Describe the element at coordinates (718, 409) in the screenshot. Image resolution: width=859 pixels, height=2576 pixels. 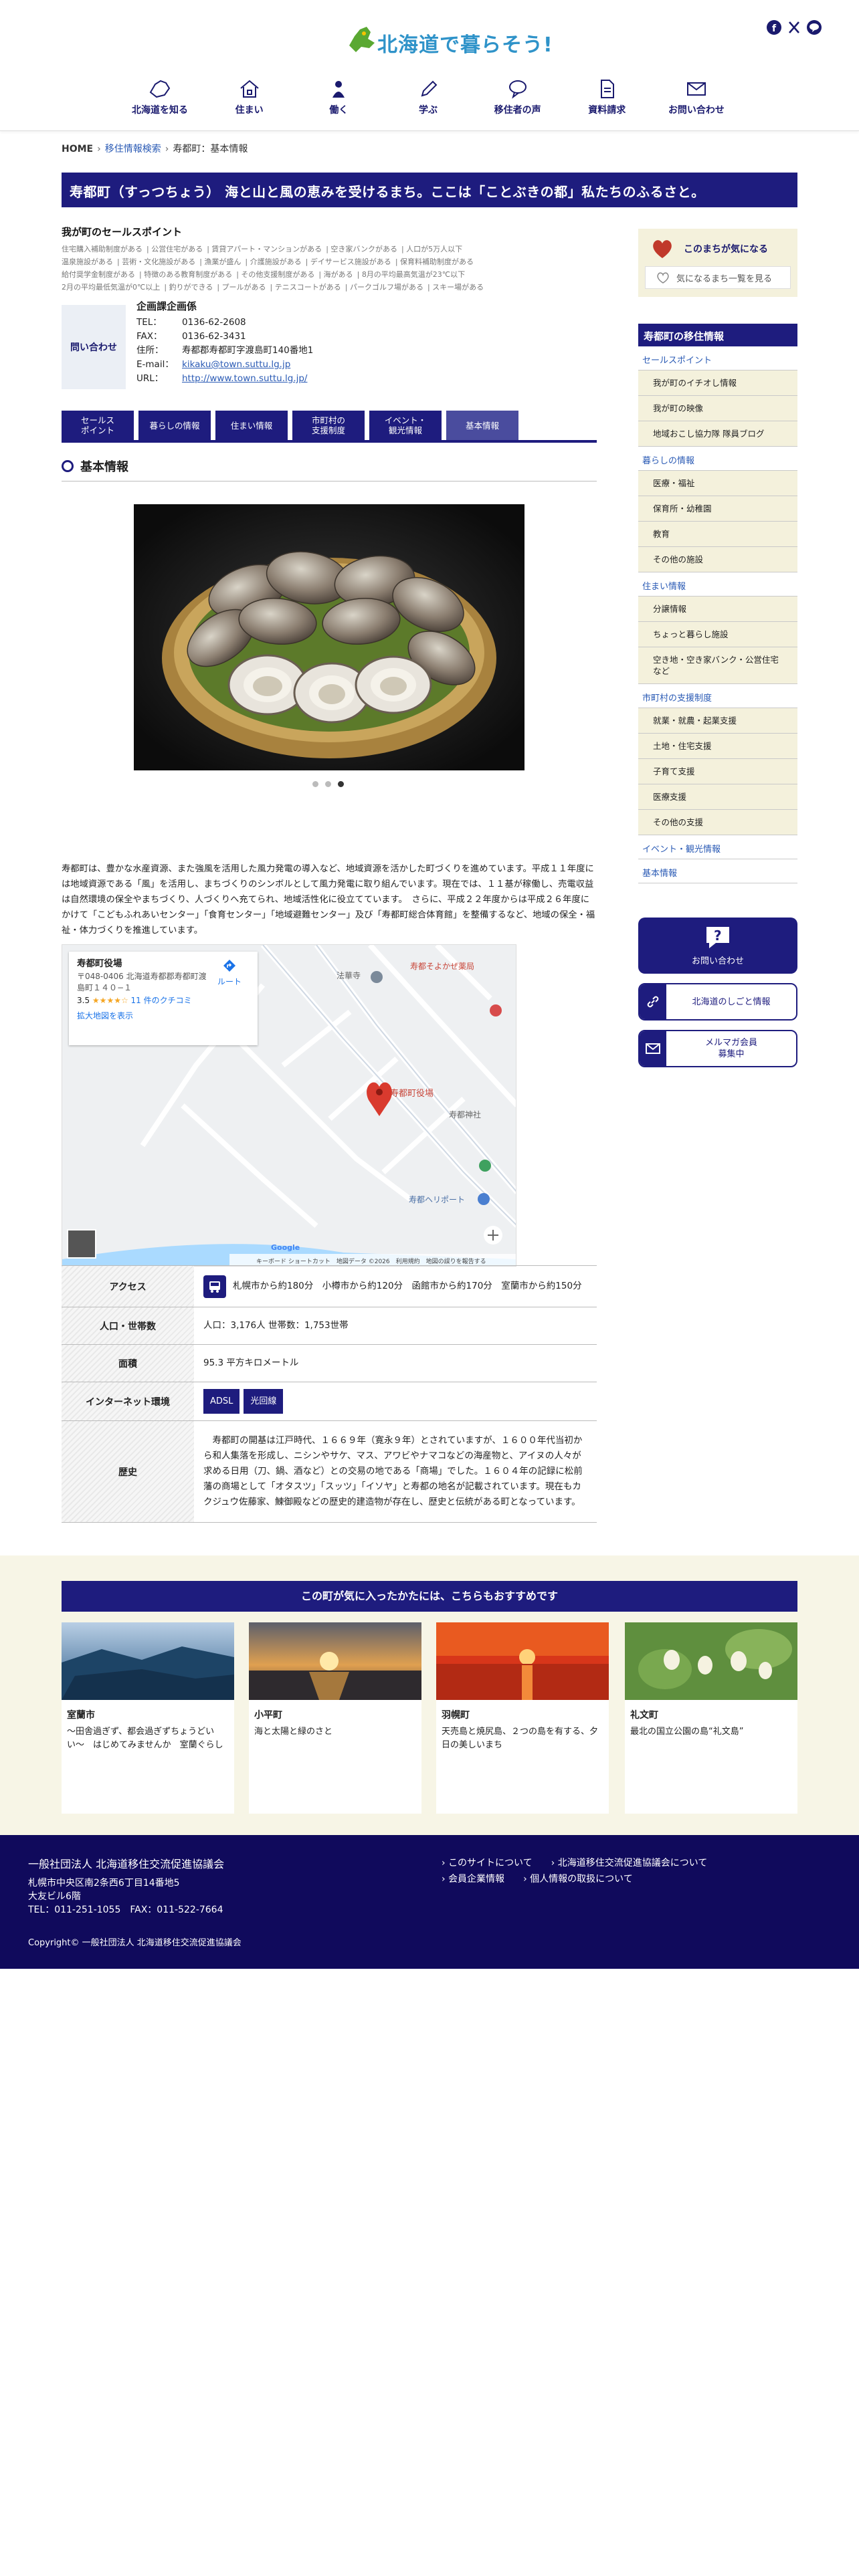
I see `sidebar-item: 我が町の映像` at that location.